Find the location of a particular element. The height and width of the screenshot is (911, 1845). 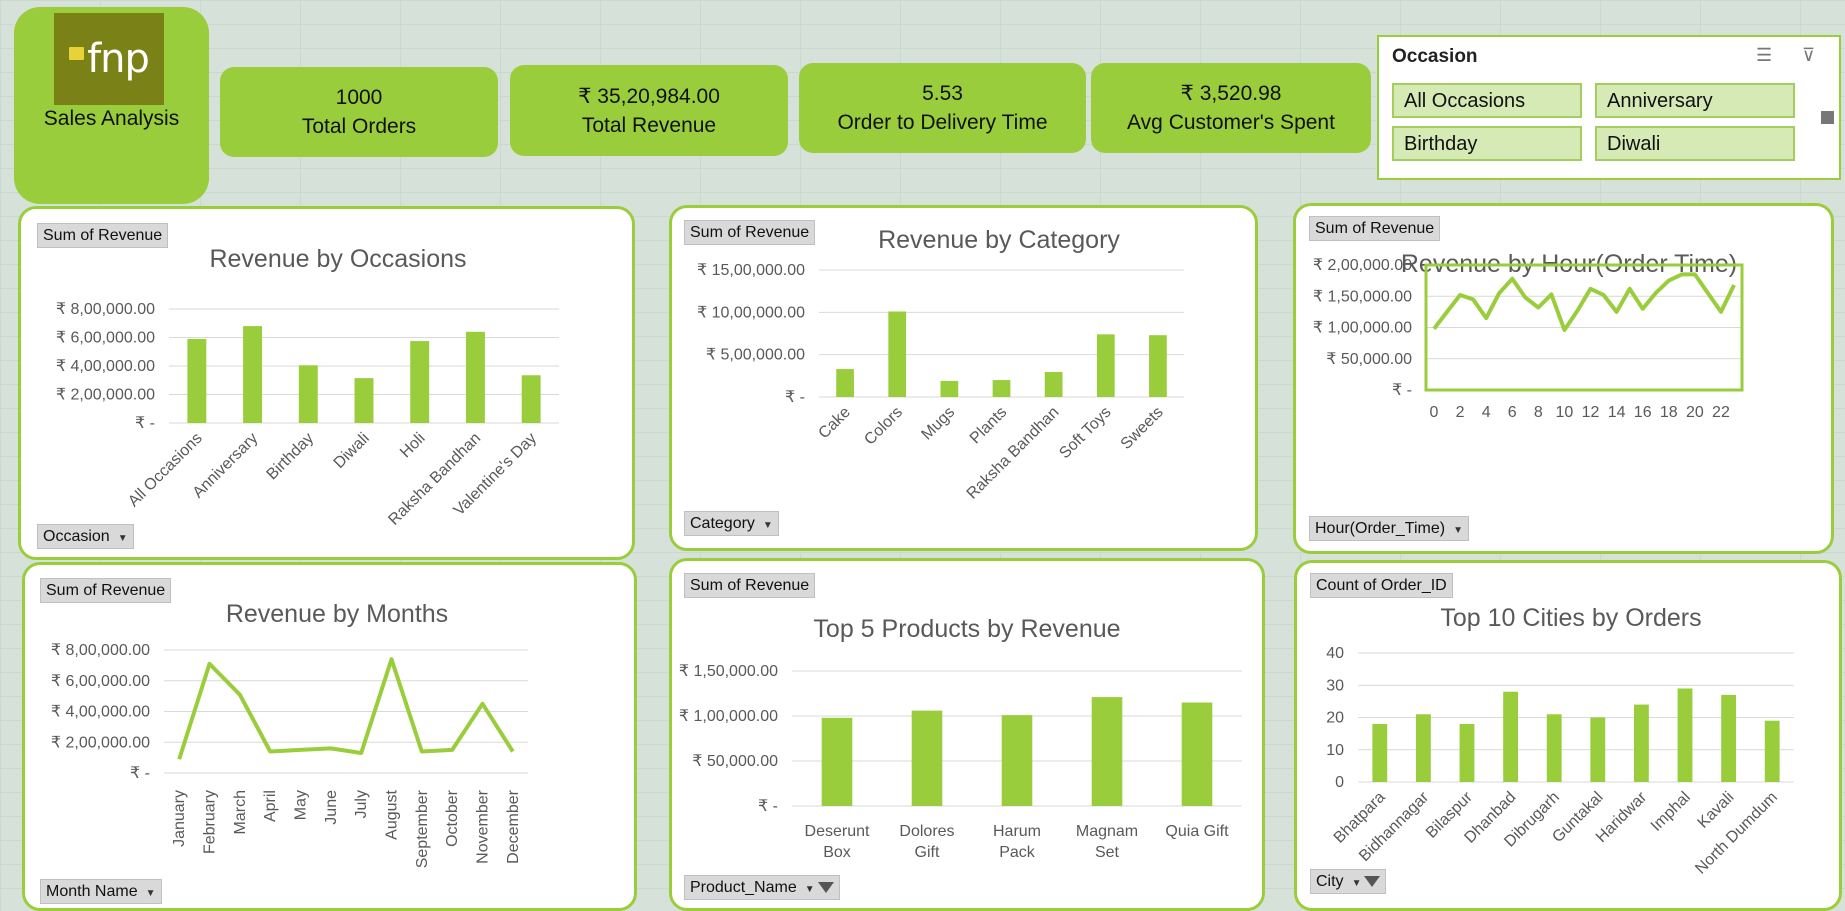

value-field-button: Count of Order_ID is located at coordinates (1381, 585).